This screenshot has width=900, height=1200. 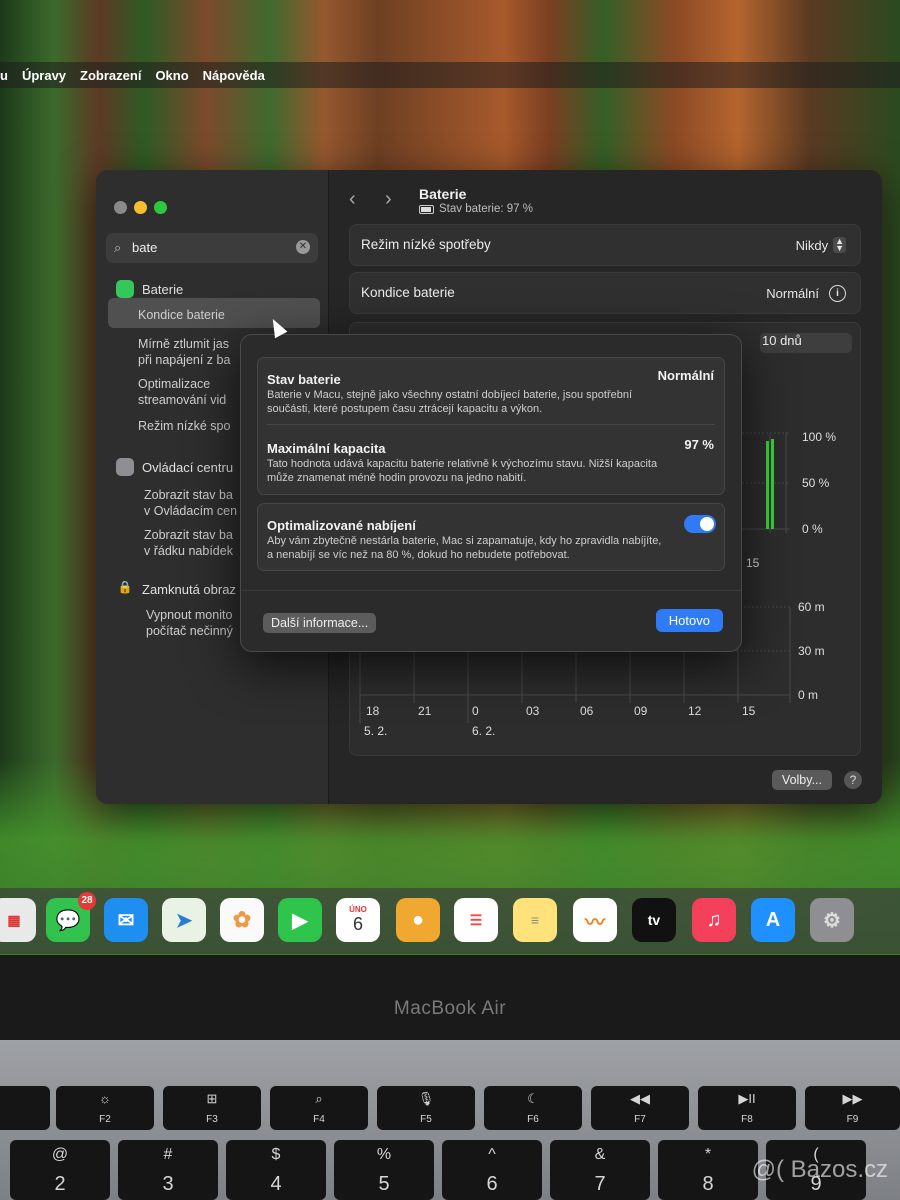 I want to click on calendar-month: ÚNO, so click(x=358, y=909).